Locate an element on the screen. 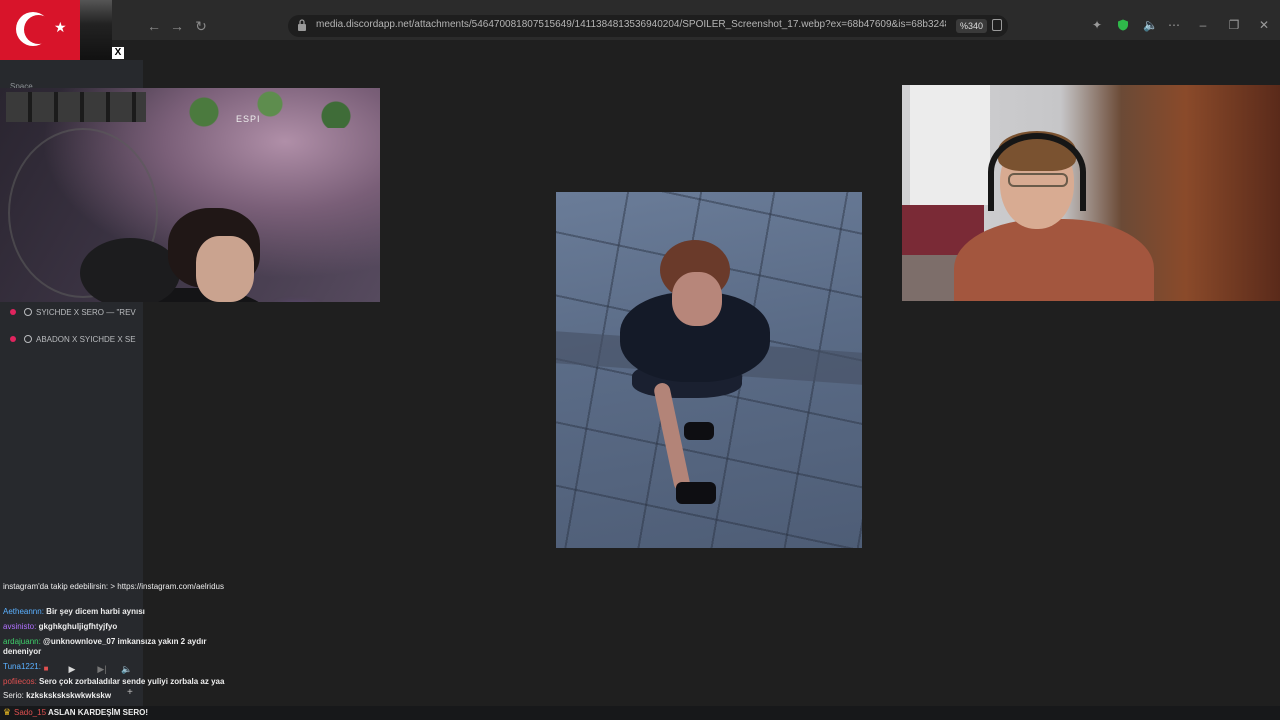 Image resolution: width=1280 pixels, height=720 pixels. music-title: SYICHDE X SERO — "REV is located at coordinates (86, 312).